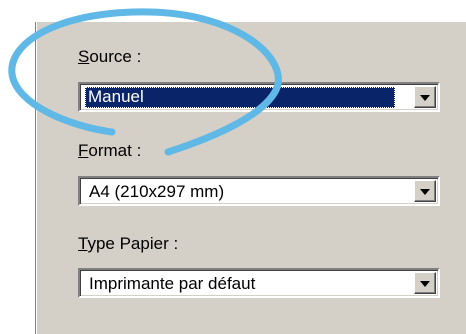  What do you see at coordinates (83, 150) in the screenshot?
I see `format-label-accelerator: F` at bounding box center [83, 150].